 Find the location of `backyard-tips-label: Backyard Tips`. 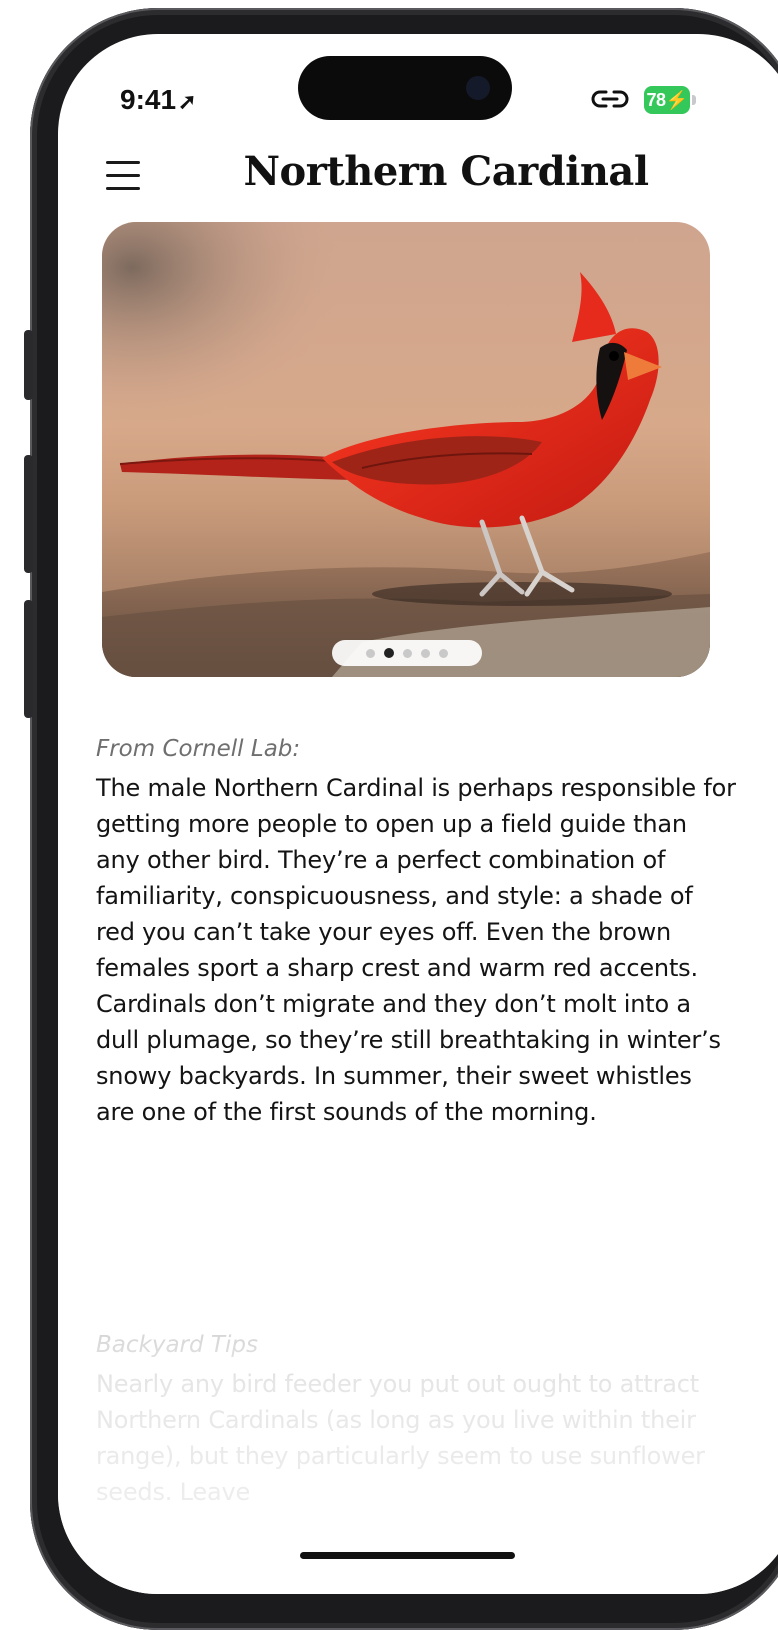

backyard-tips-label: Backyard Tips is located at coordinates (177, 1345).